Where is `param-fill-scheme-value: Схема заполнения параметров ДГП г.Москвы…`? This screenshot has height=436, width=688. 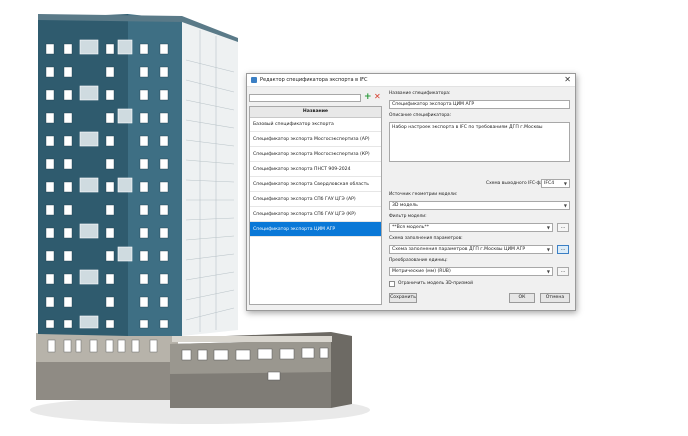
param-fill-scheme-value: Схема заполнения параметров ДГП г.Москвы… is located at coordinates (459, 249).